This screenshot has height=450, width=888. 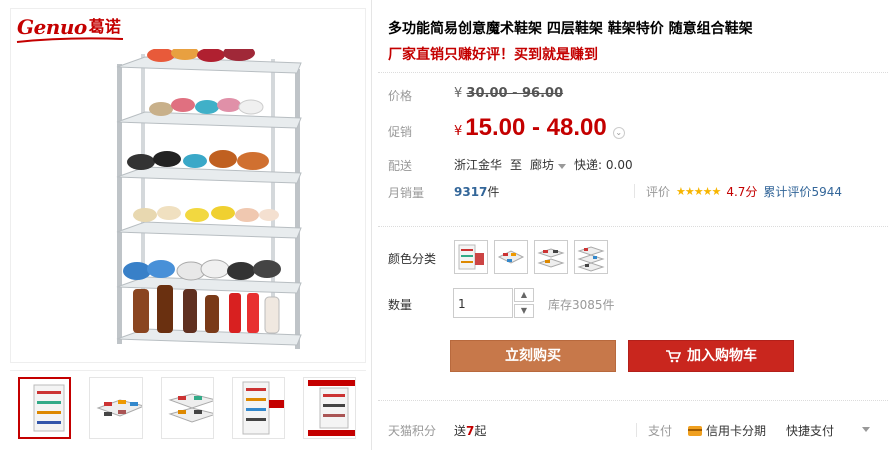 I want to click on shipping-destination: 廊坊, so click(x=542, y=165).